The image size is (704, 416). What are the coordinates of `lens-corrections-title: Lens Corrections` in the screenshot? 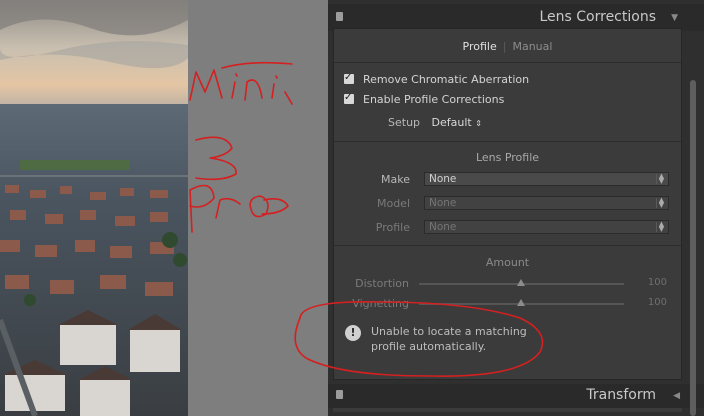 It's located at (597, 17).